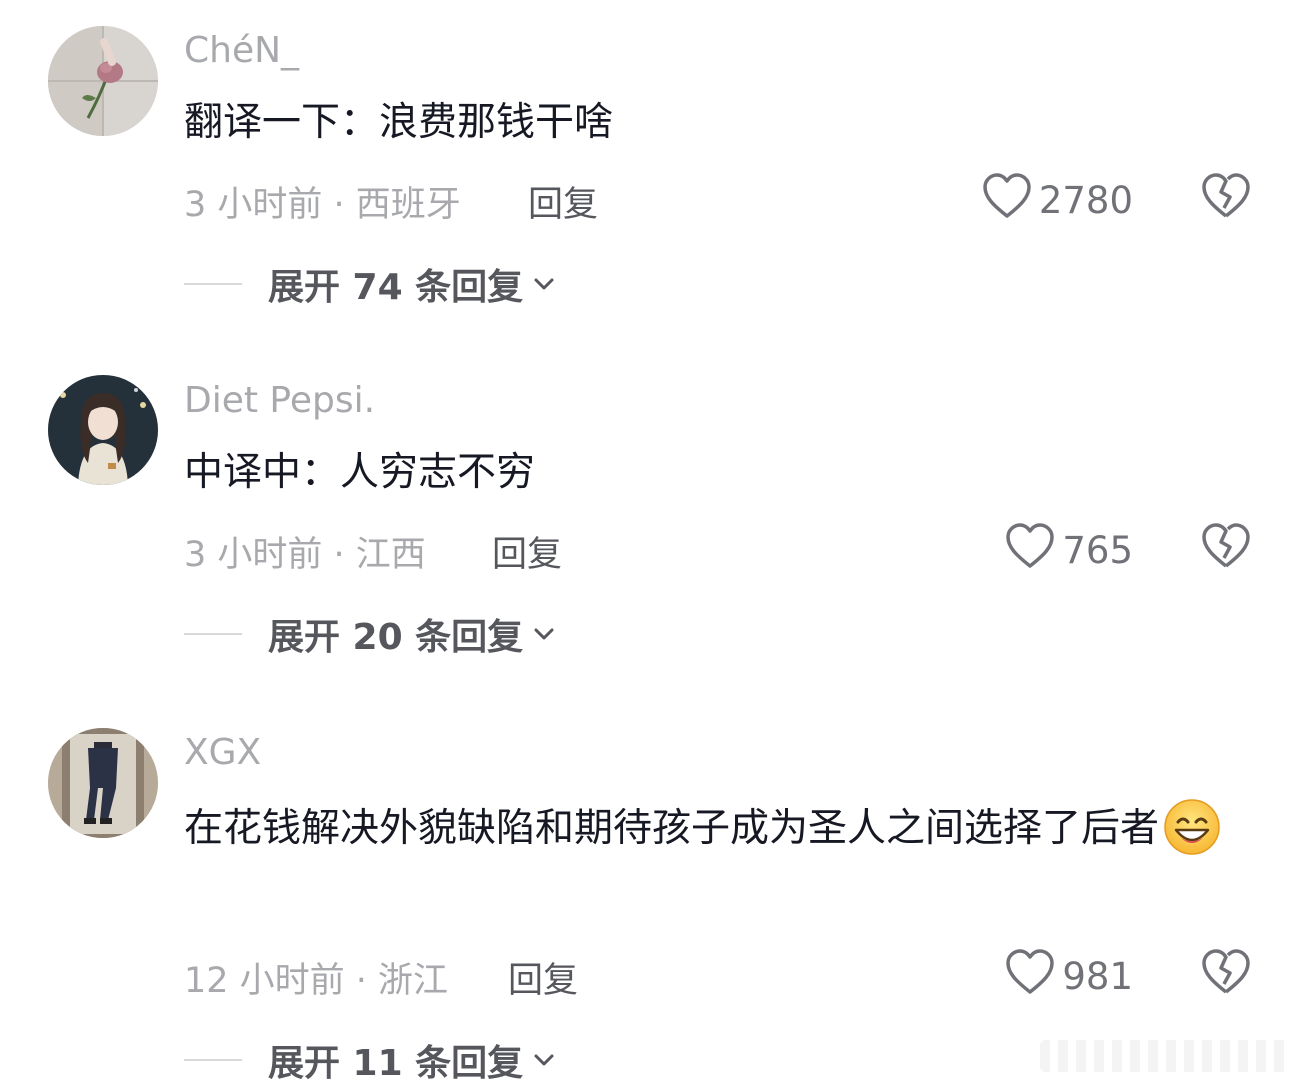 Image resolution: width=1303 pixels, height=1086 pixels. What do you see at coordinates (279, 400) in the screenshot?
I see `username: Diet Pepsi.` at bounding box center [279, 400].